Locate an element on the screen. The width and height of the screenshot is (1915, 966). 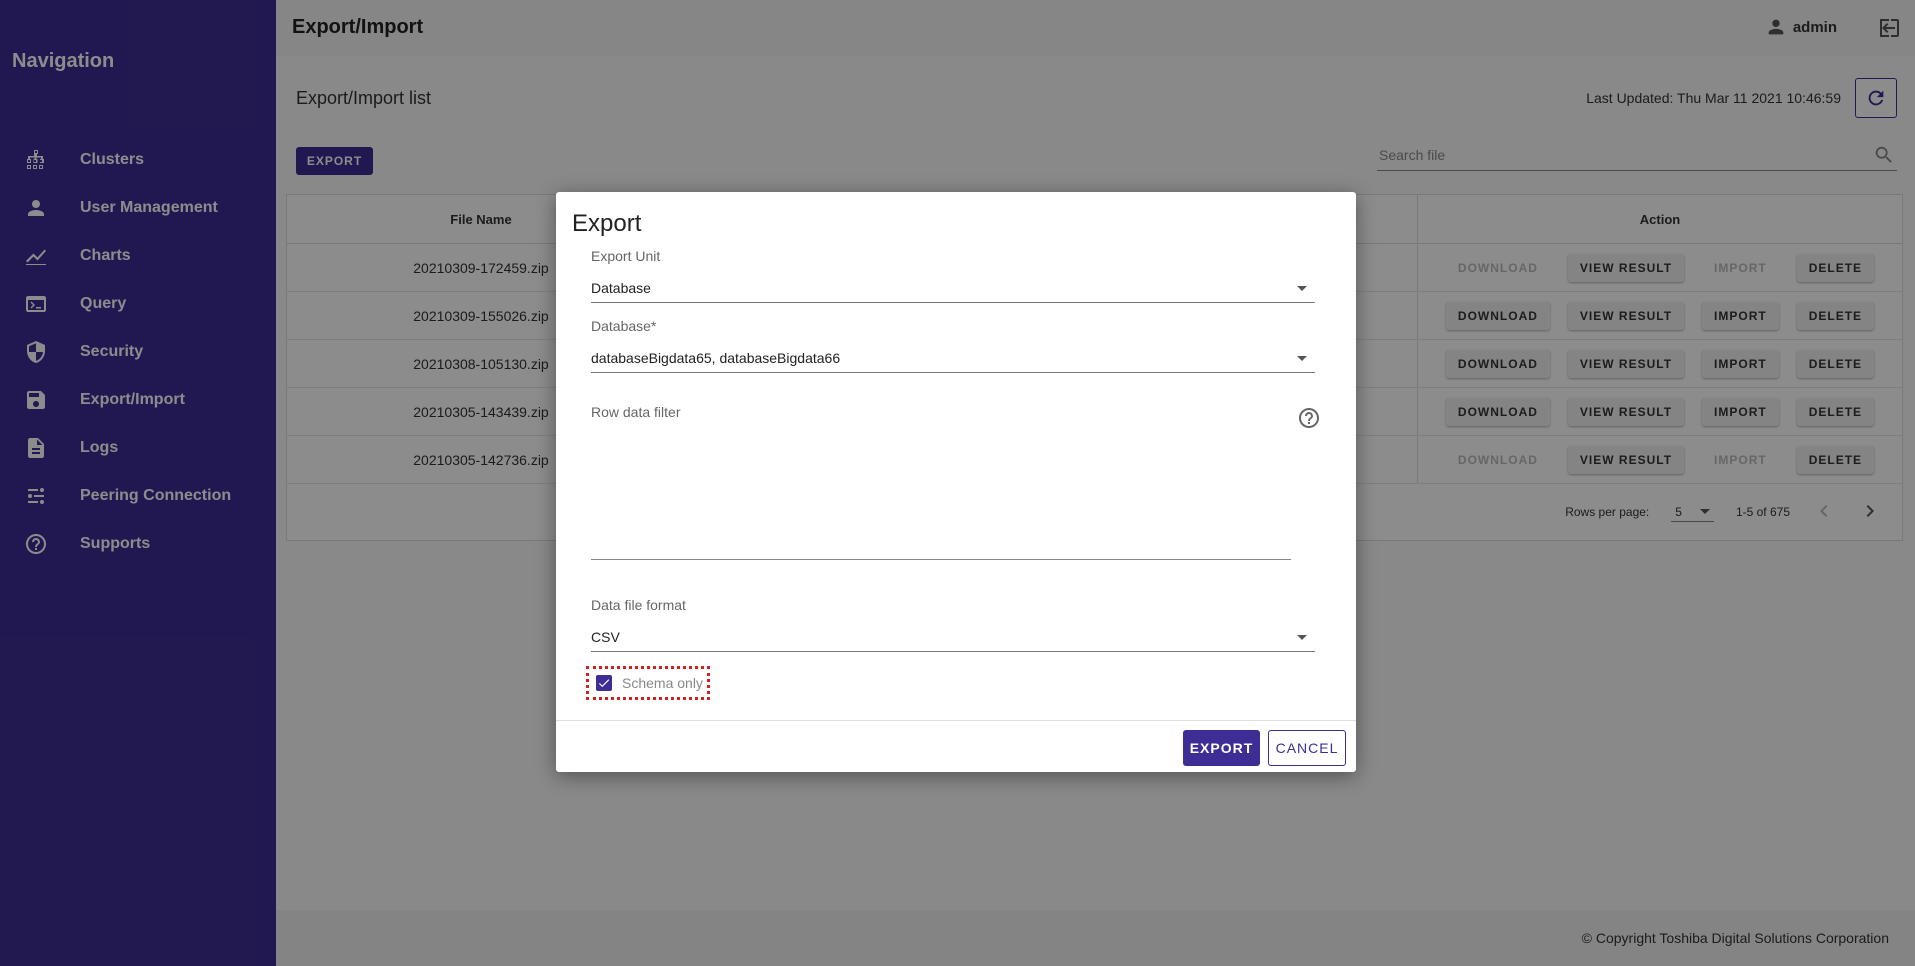
schema-only-checkbox is located at coordinates (604, 683).